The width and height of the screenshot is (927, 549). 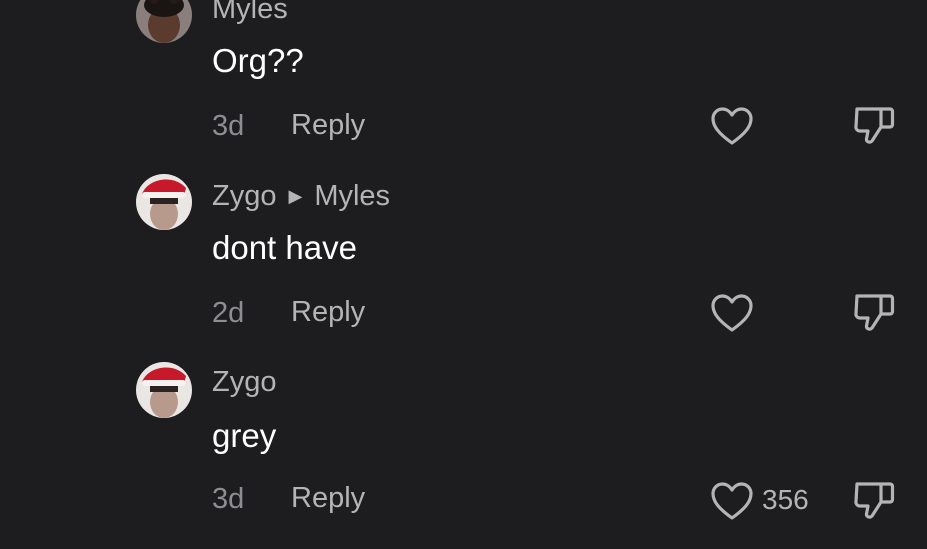 I want to click on comment-header: Zygo, so click(x=244, y=382).